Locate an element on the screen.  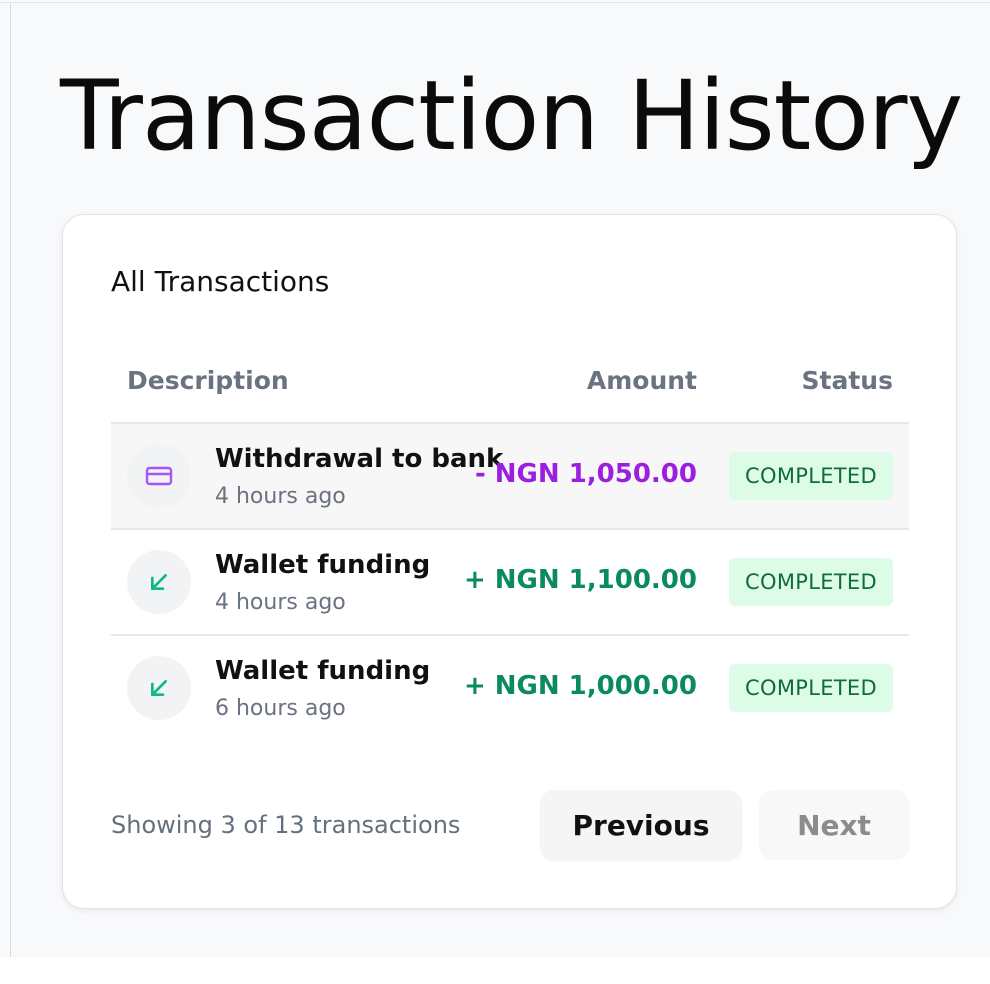
row-title: Withdrawal to bank is located at coordinates (359, 459).